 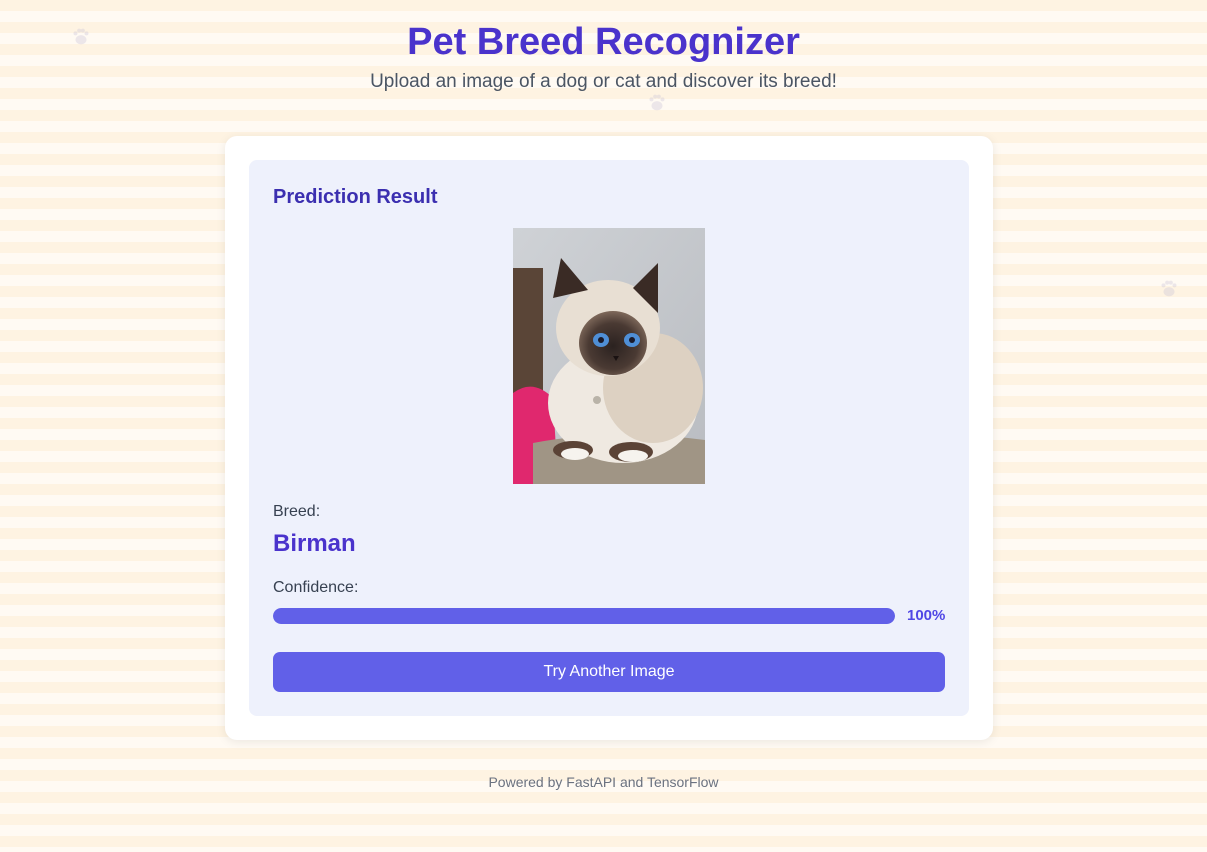 What do you see at coordinates (297, 511) in the screenshot?
I see `breed-label: Breed:` at bounding box center [297, 511].